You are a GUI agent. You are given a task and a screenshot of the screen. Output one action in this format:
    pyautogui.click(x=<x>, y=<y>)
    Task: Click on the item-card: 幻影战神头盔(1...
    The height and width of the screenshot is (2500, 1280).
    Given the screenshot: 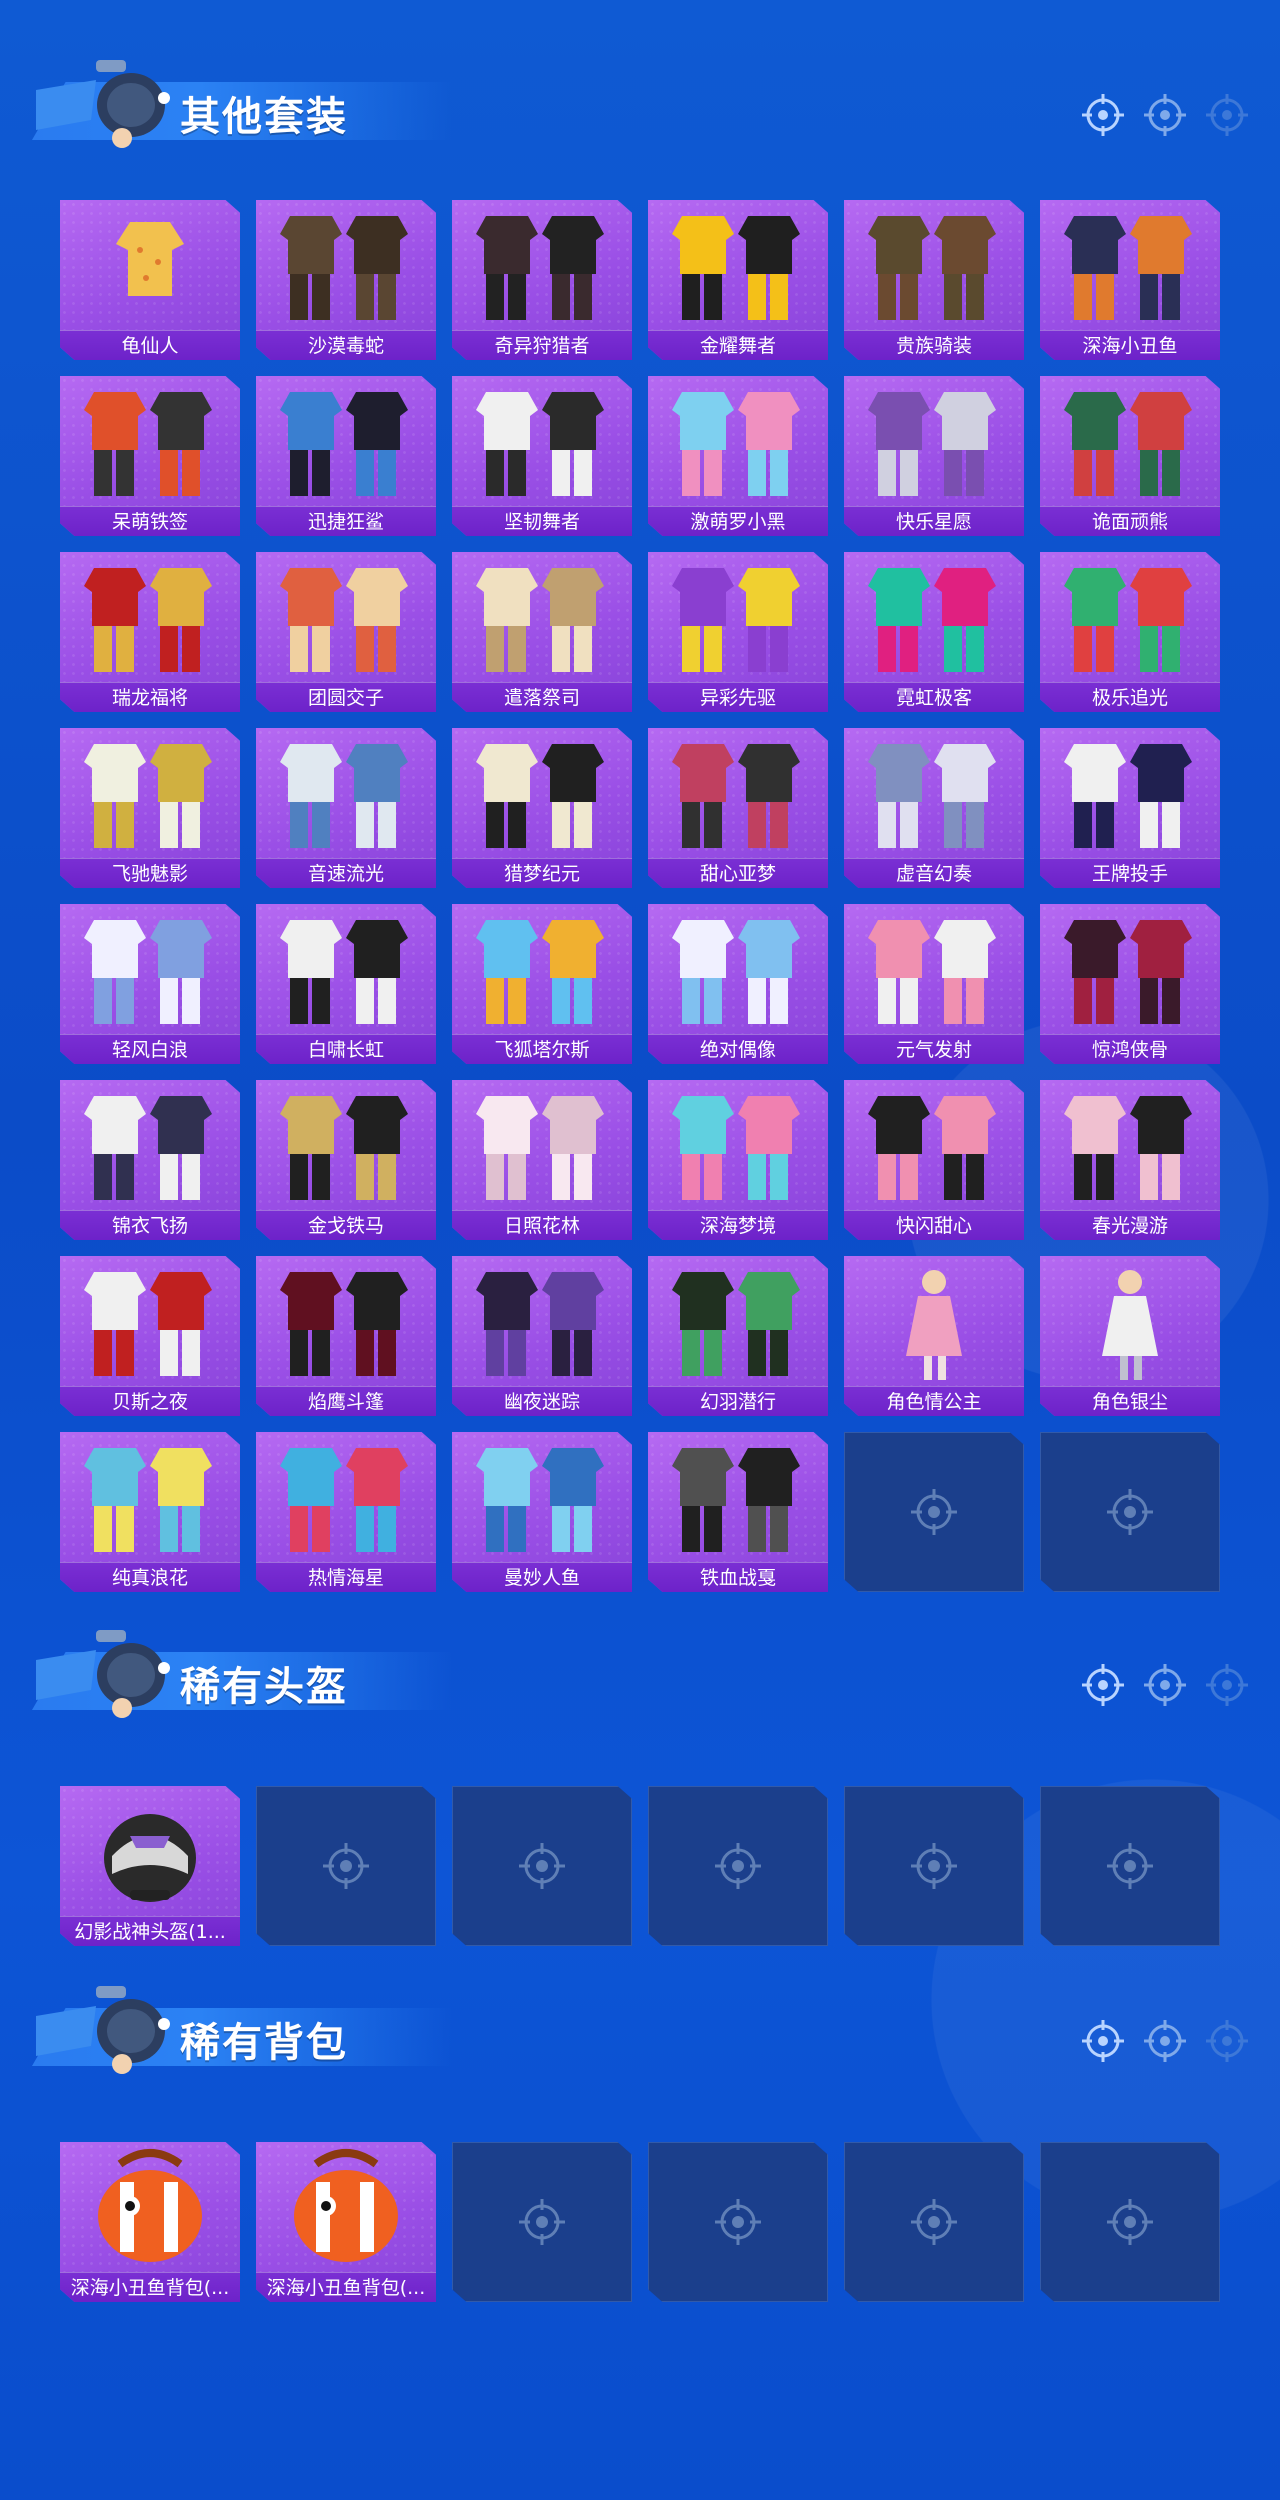 What is the action you would take?
    pyautogui.click(x=150, y=1866)
    